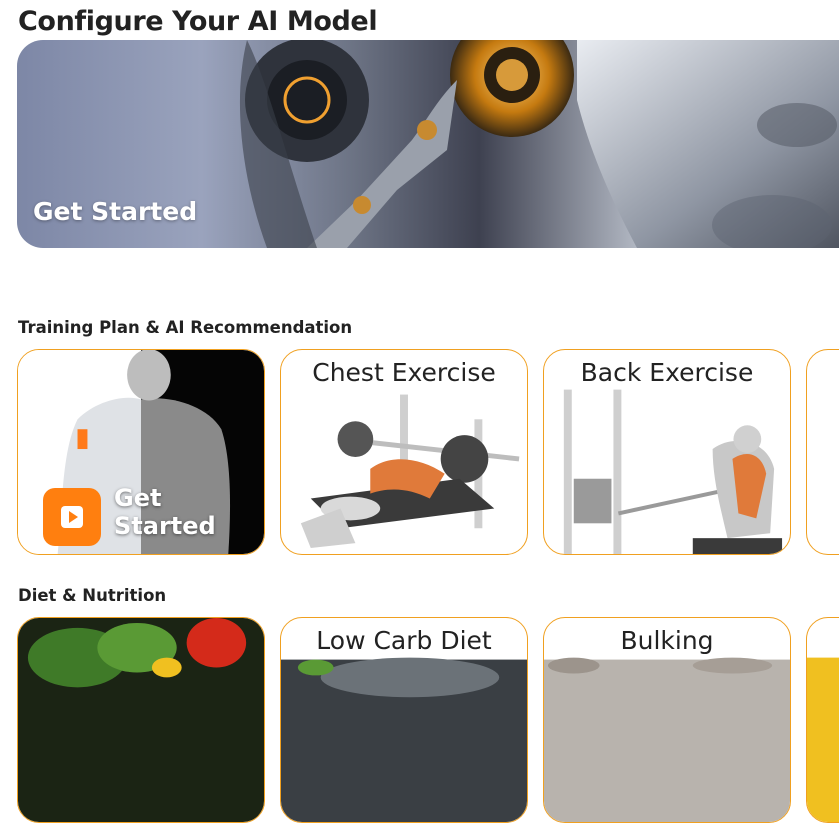 The height and width of the screenshot is (827, 839). Describe the element at coordinates (404, 640) in the screenshot. I see `low-carb-diet-title: Low Carb Diet` at that location.